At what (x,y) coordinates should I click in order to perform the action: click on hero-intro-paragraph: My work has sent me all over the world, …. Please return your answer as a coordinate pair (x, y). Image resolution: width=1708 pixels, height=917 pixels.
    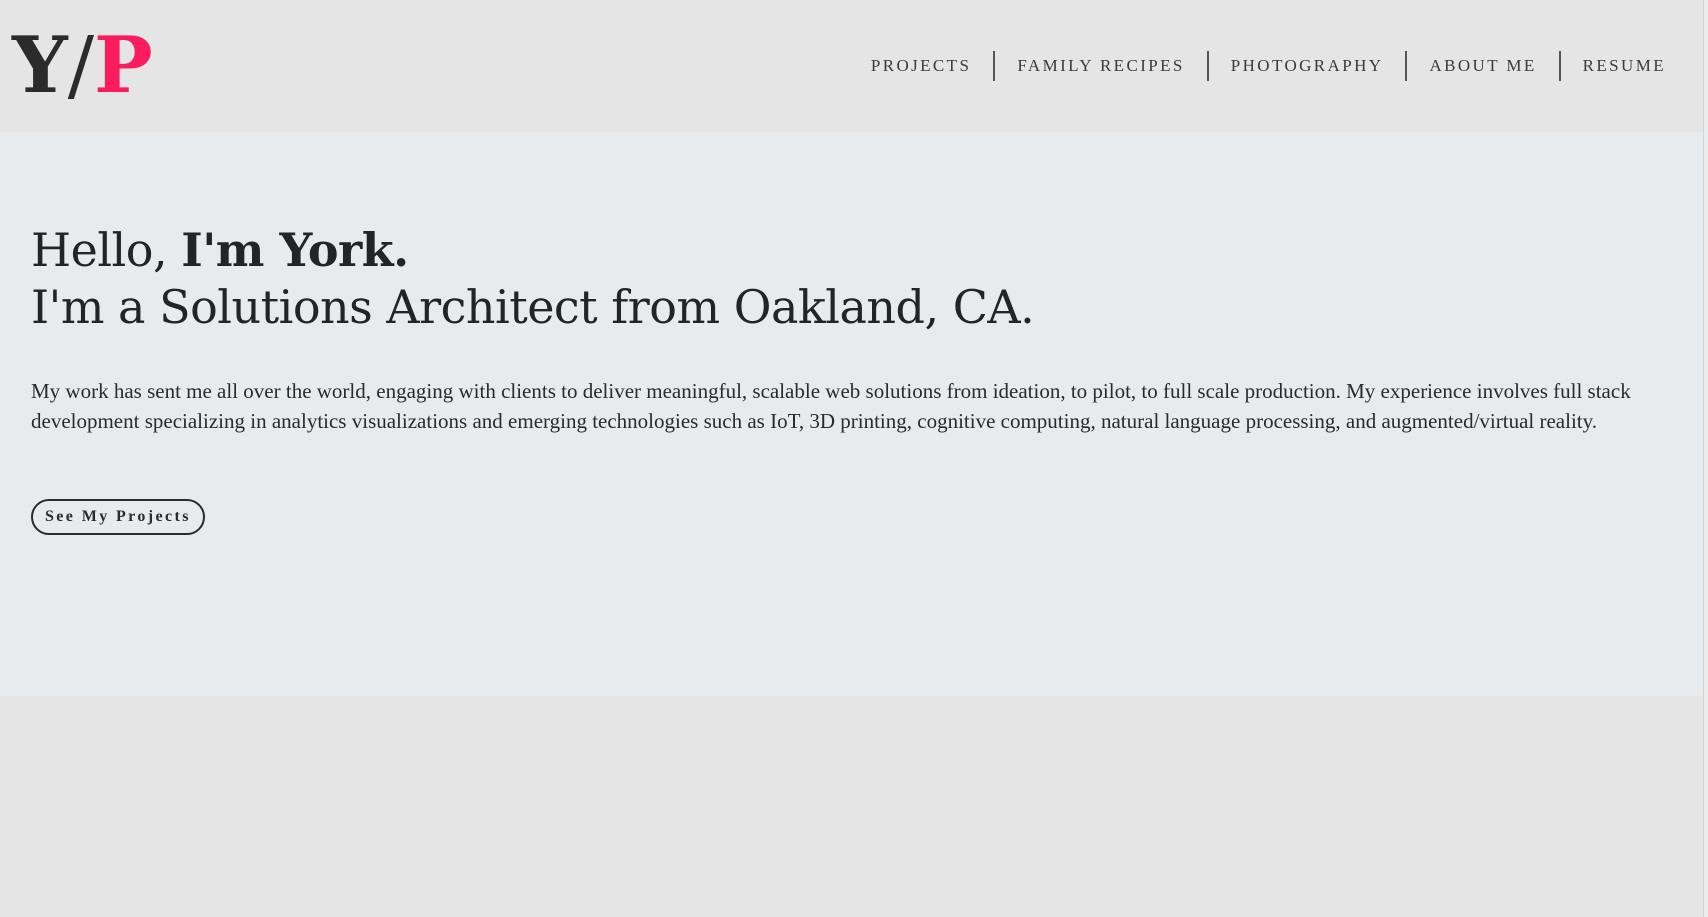
    Looking at the image, I should click on (831, 406).